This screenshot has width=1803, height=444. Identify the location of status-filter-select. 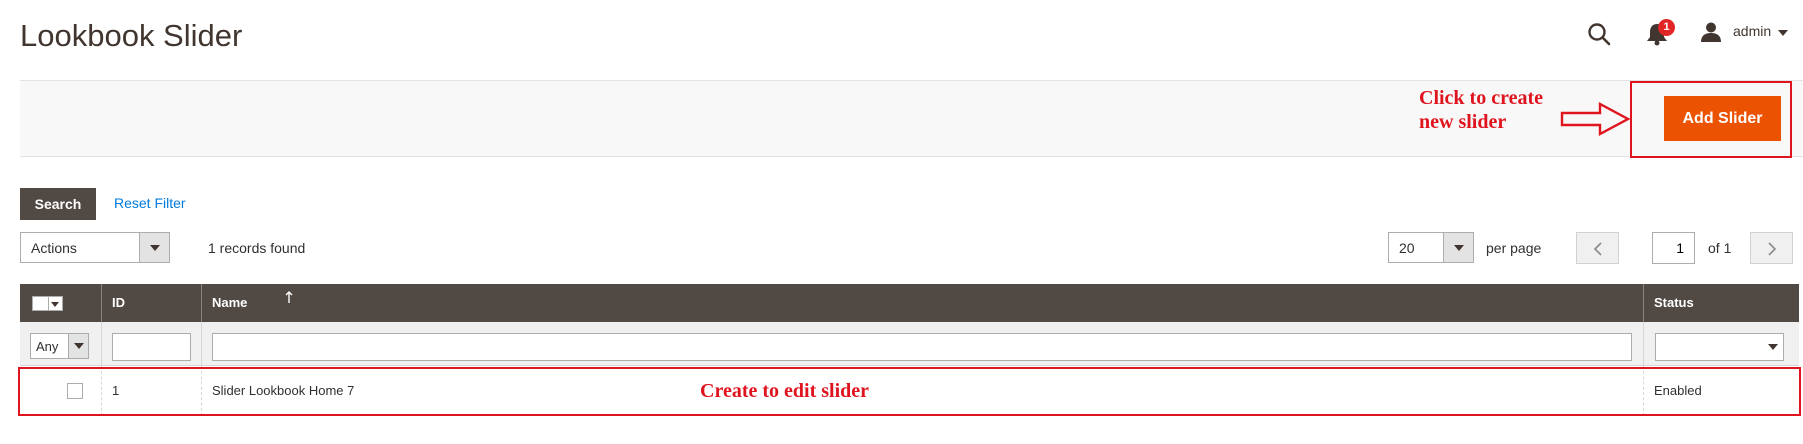
(1719, 347).